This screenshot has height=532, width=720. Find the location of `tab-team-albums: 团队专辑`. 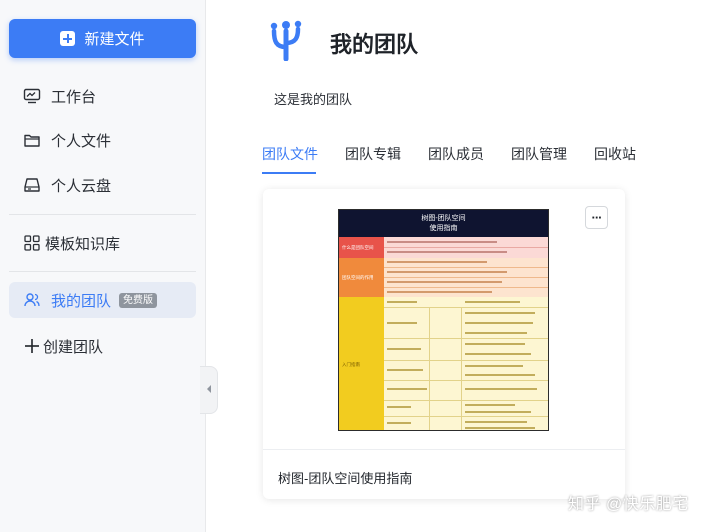

tab-team-albums: 团队专辑 is located at coordinates (373, 154).